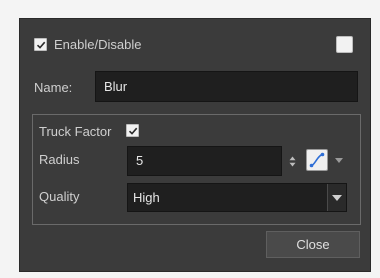 The image size is (380, 278). Describe the element at coordinates (75, 131) in the screenshot. I see `truck-factor-label: Truck Factor` at that location.